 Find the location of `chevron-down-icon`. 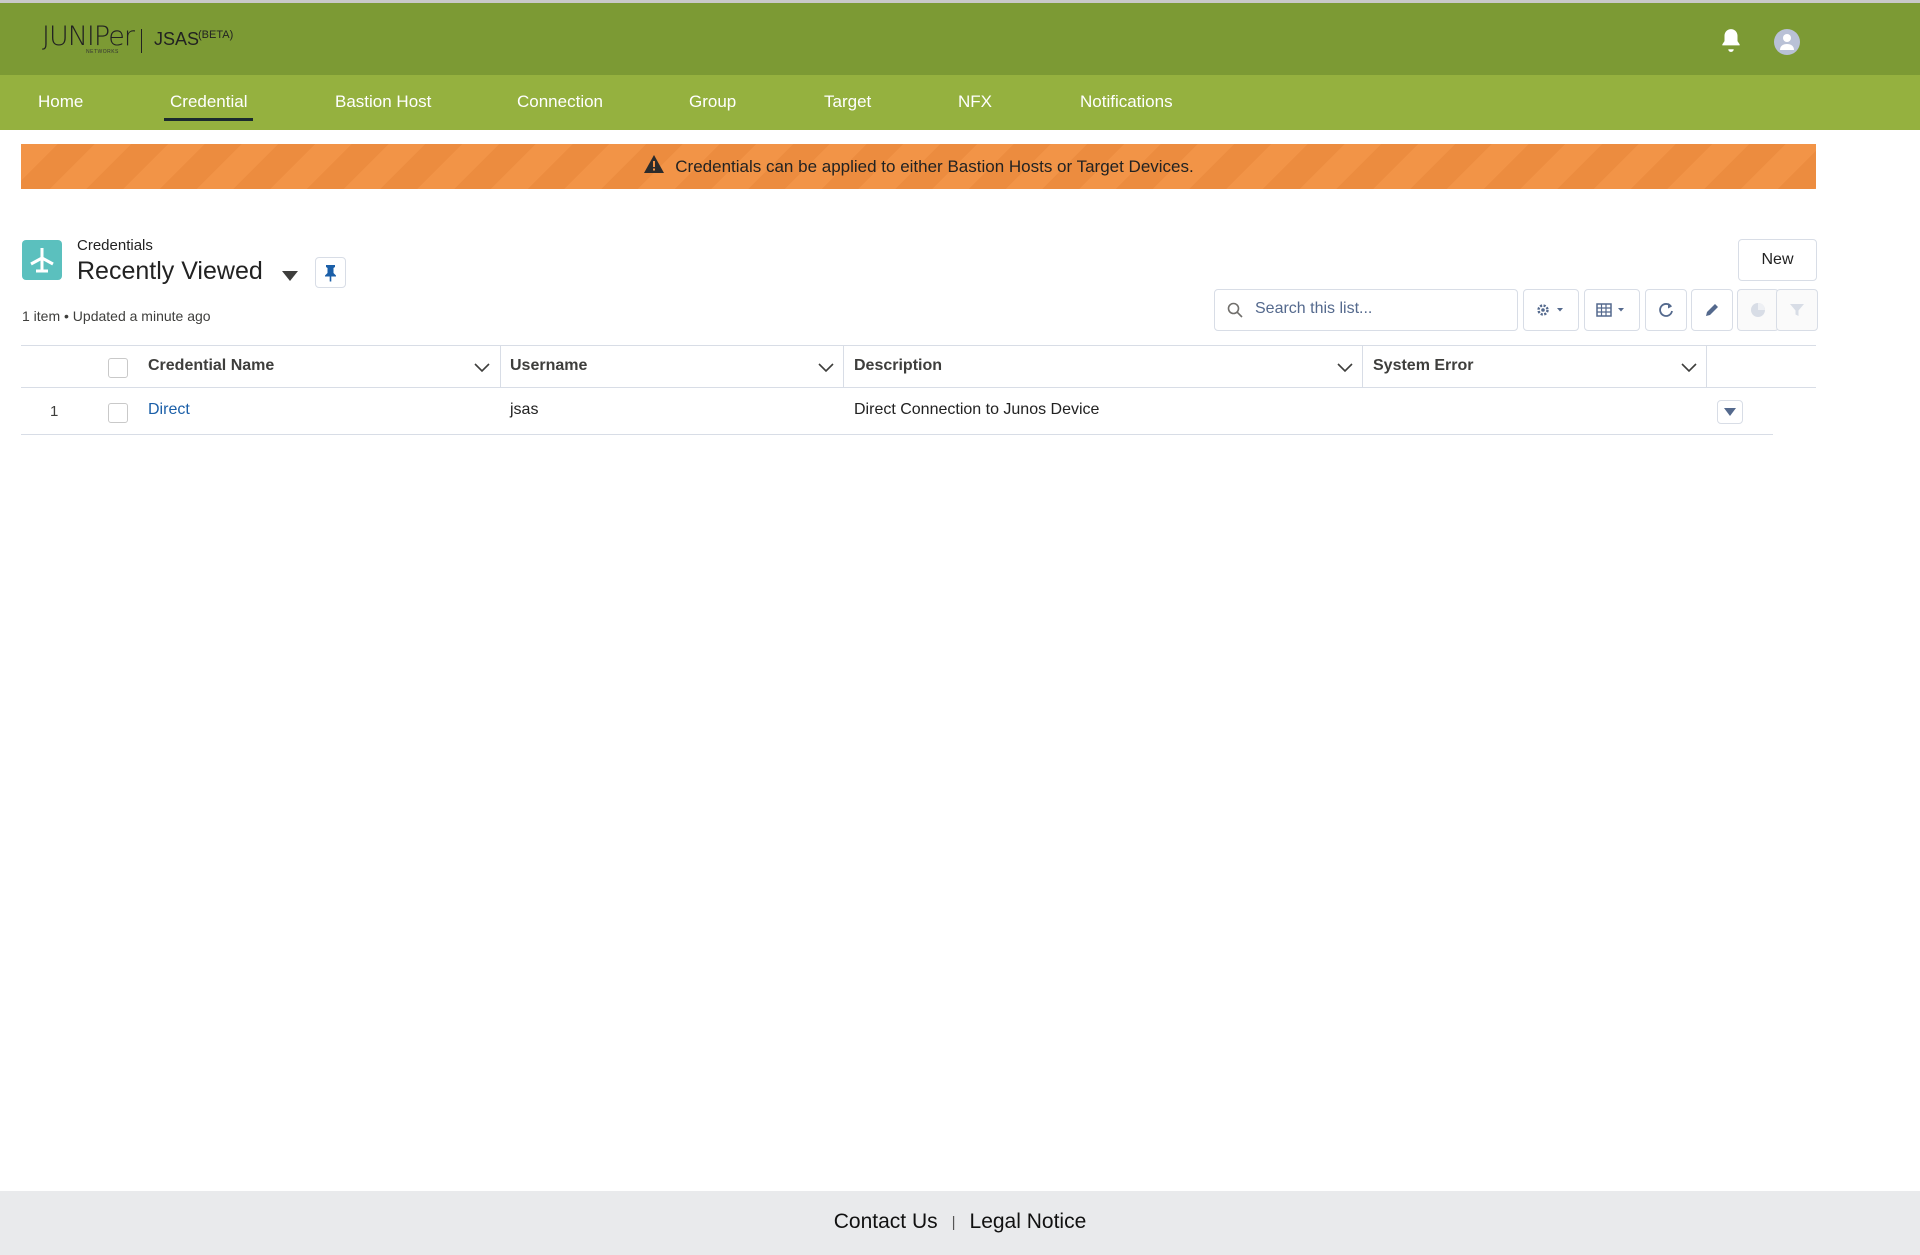

chevron-down-icon is located at coordinates (1730, 412).